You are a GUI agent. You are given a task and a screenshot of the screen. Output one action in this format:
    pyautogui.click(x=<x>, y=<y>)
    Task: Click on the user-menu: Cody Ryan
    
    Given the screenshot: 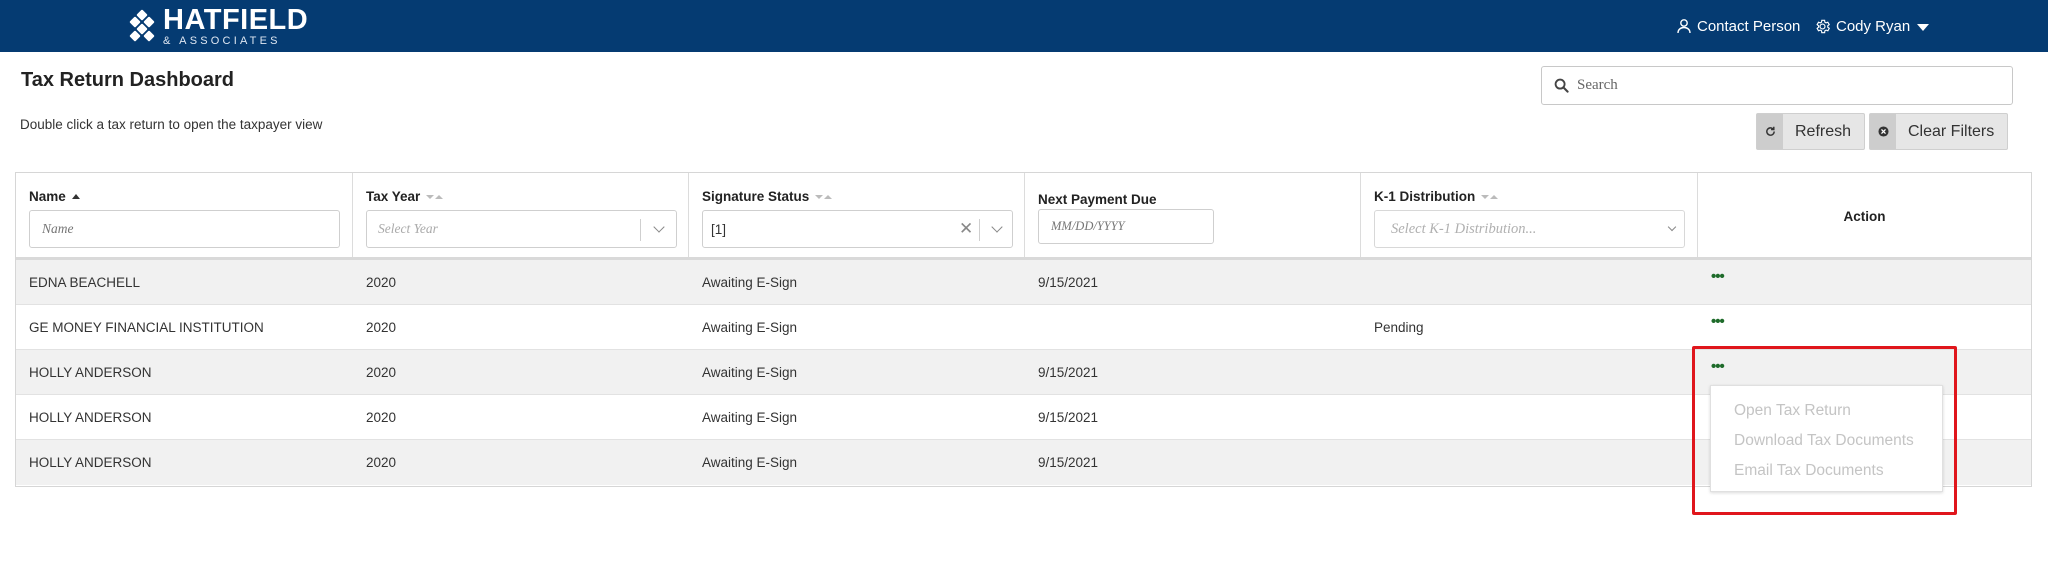 What is the action you would take?
    pyautogui.click(x=1872, y=26)
    